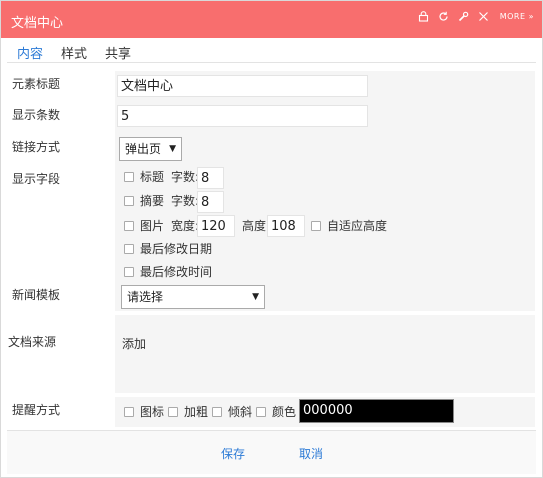 The height and width of the screenshot is (478, 543). What do you see at coordinates (316, 226) in the screenshot?
I see `auto-height-checkbox` at bounding box center [316, 226].